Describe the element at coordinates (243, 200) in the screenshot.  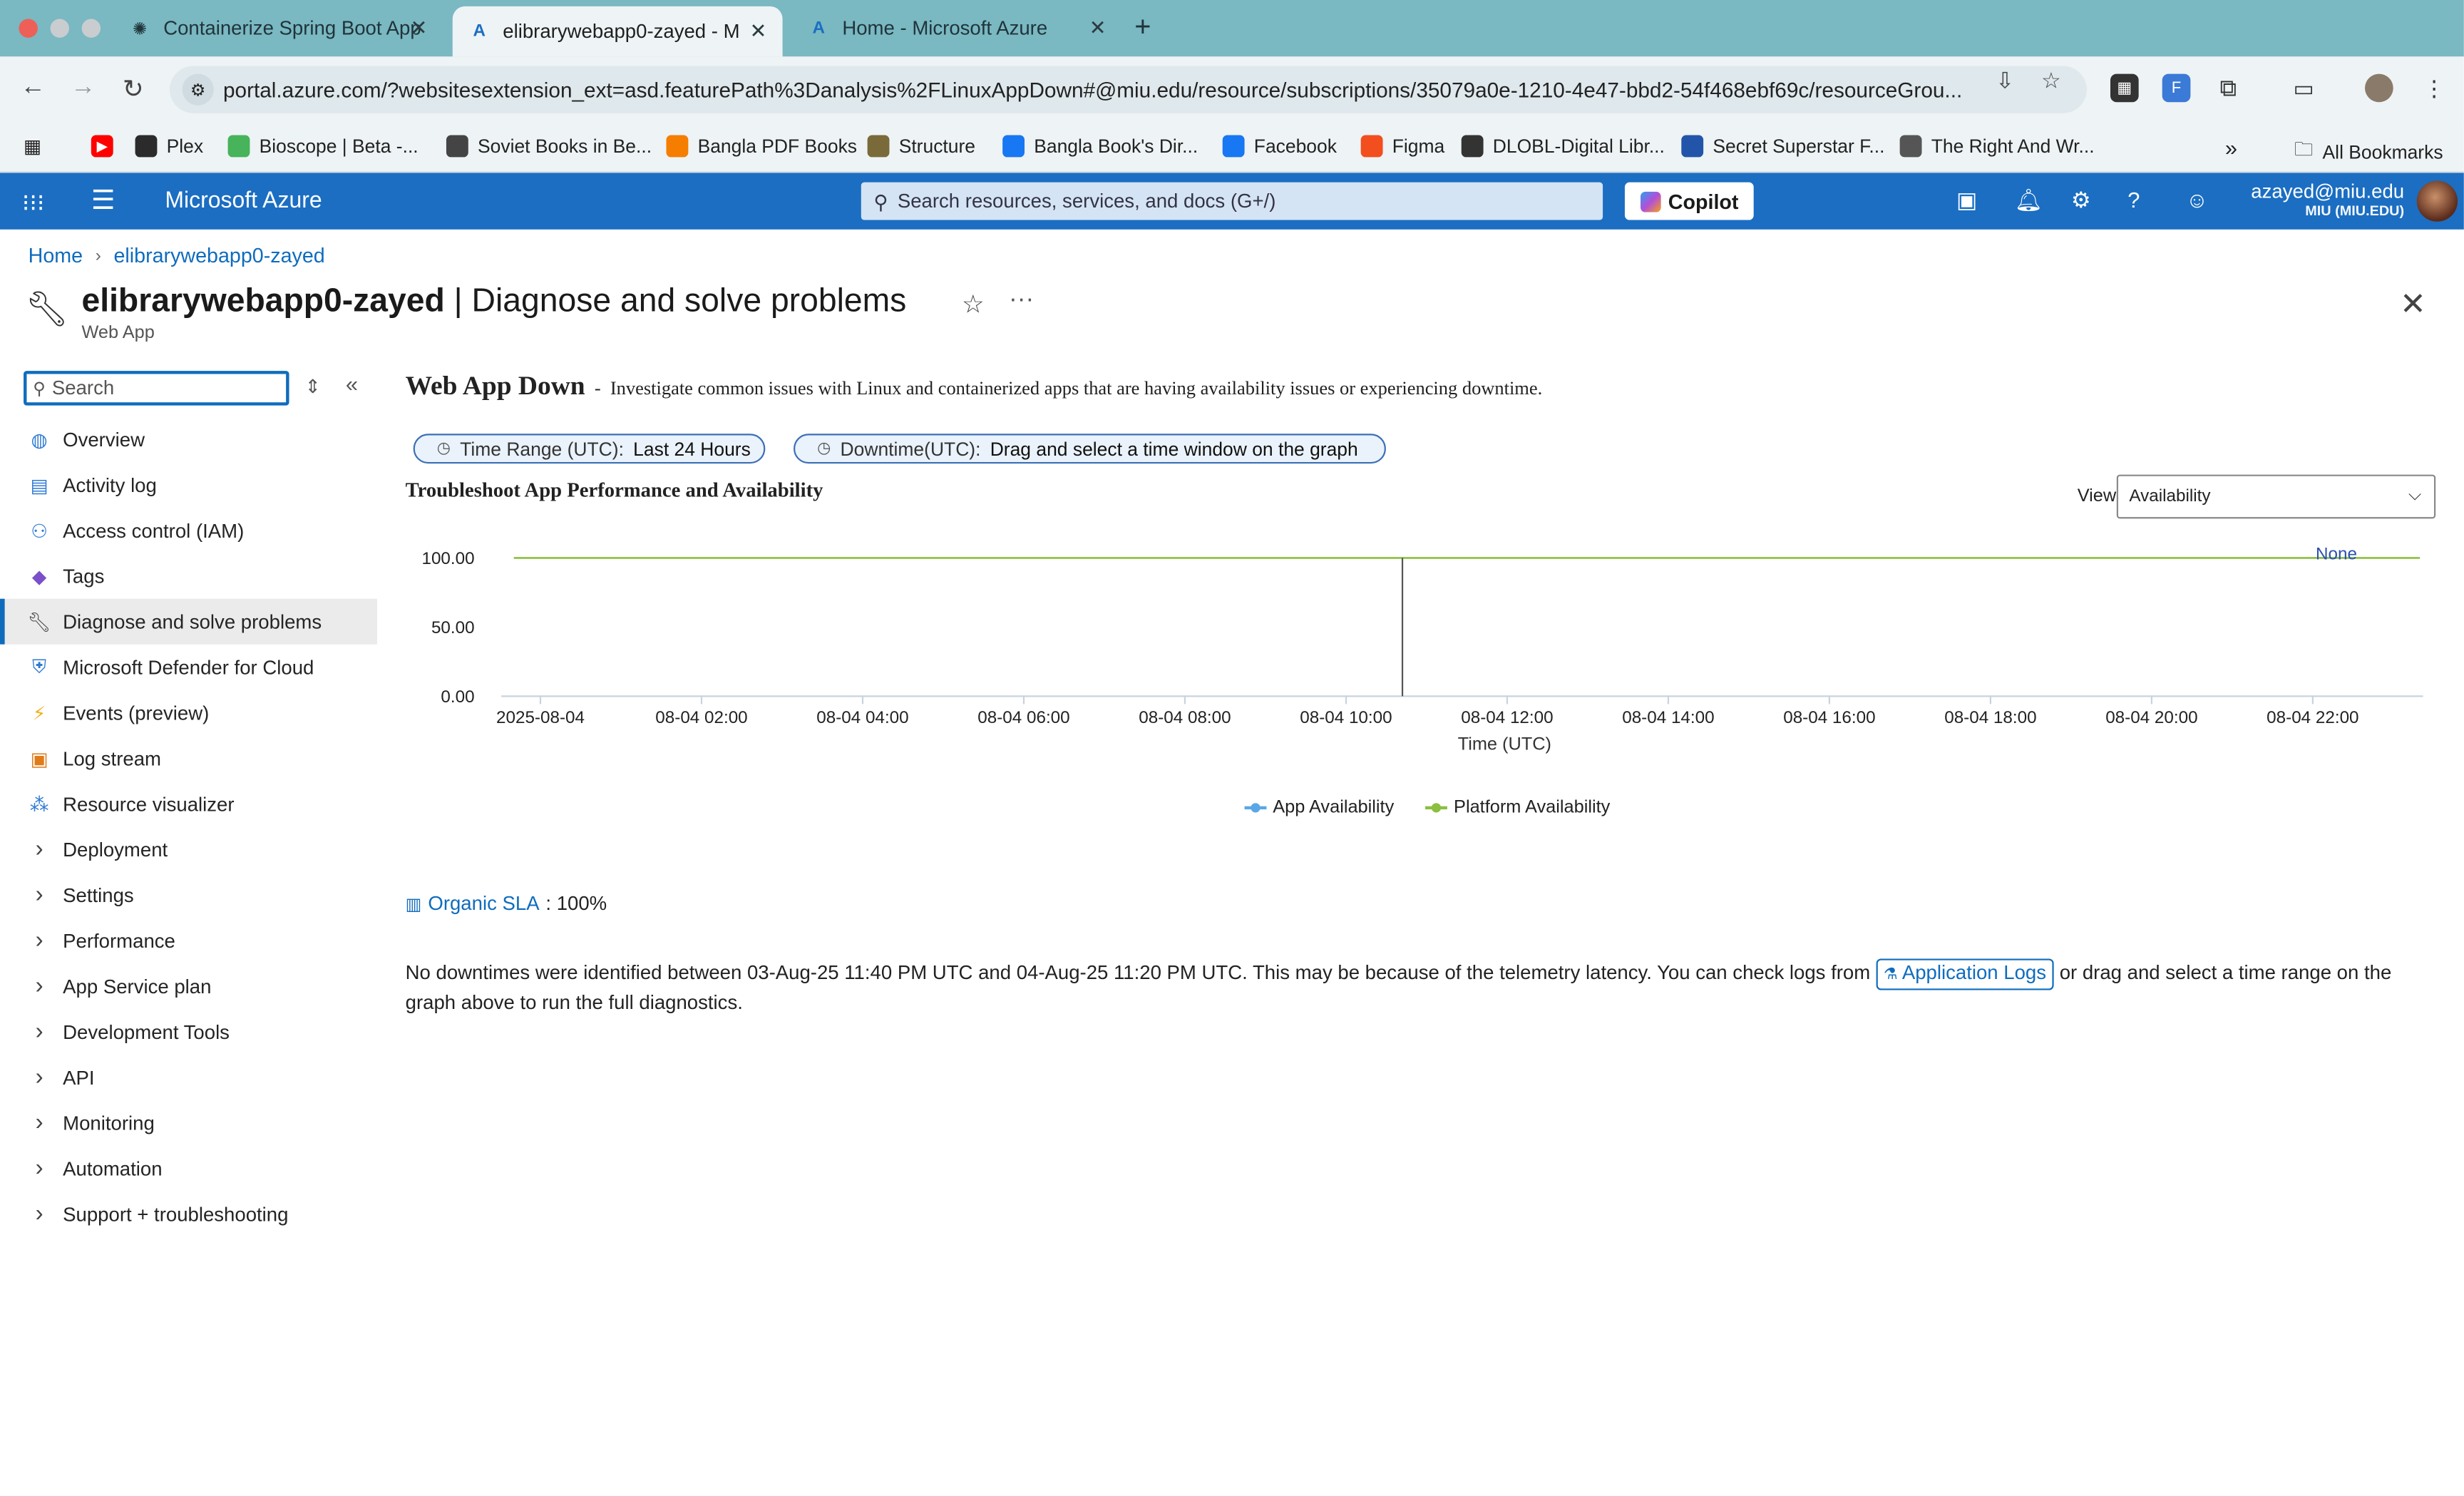
I see `azure-brand: Microsoft Azure` at that location.